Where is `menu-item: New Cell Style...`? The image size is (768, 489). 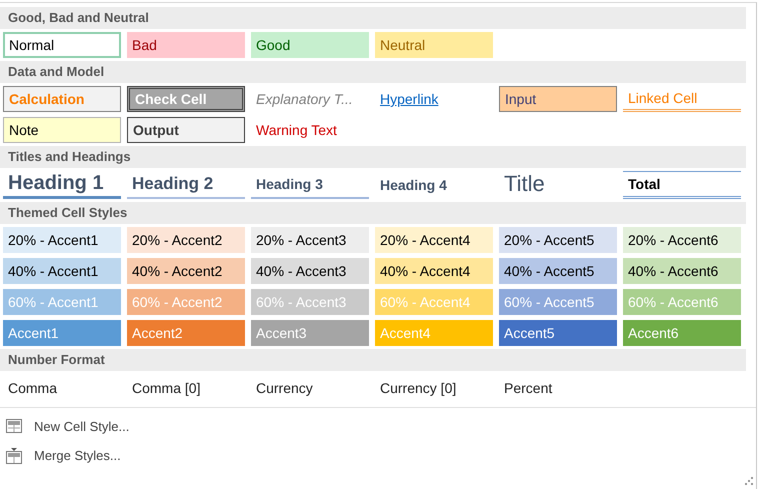
menu-item: New Cell Style... is located at coordinates (82, 426).